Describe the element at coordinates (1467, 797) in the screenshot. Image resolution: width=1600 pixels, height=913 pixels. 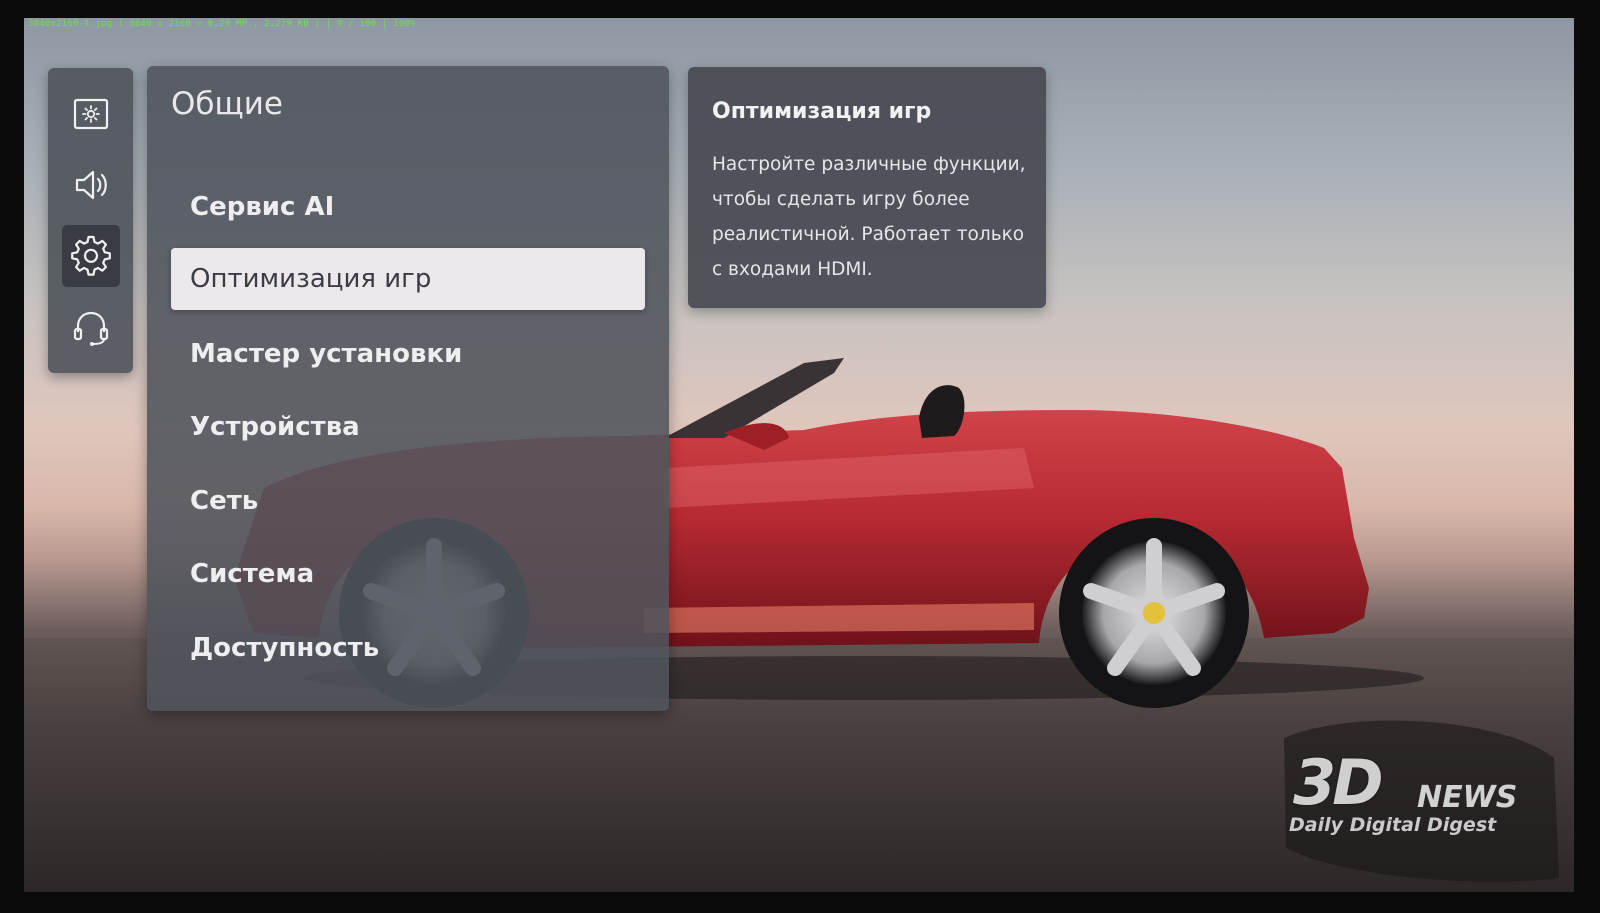
I see `watermark-news: NEWS` at that location.